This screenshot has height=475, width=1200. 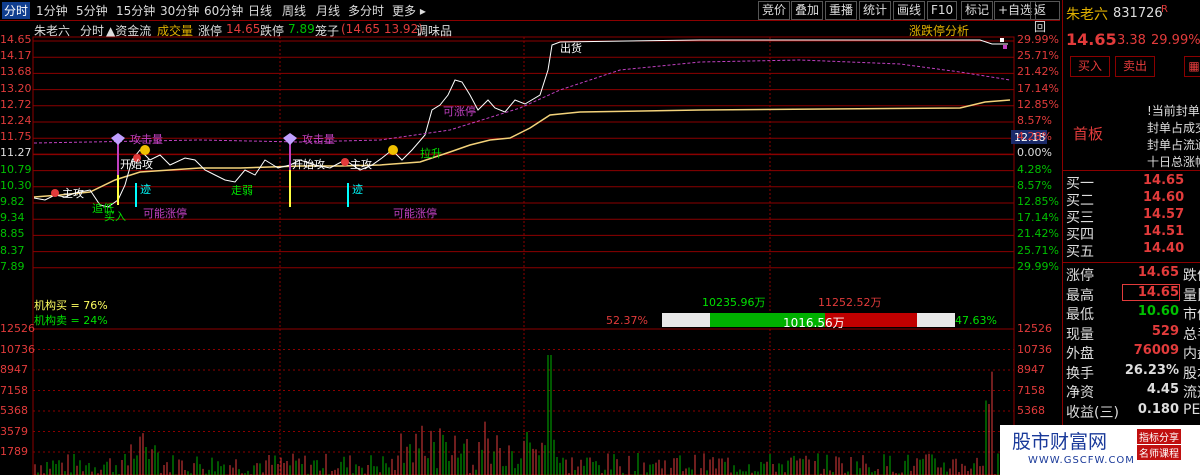 What do you see at coordinates (308, 164) in the screenshot?
I see `annotation-start-attack-2: 开始攻` at bounding box center [308, 164].